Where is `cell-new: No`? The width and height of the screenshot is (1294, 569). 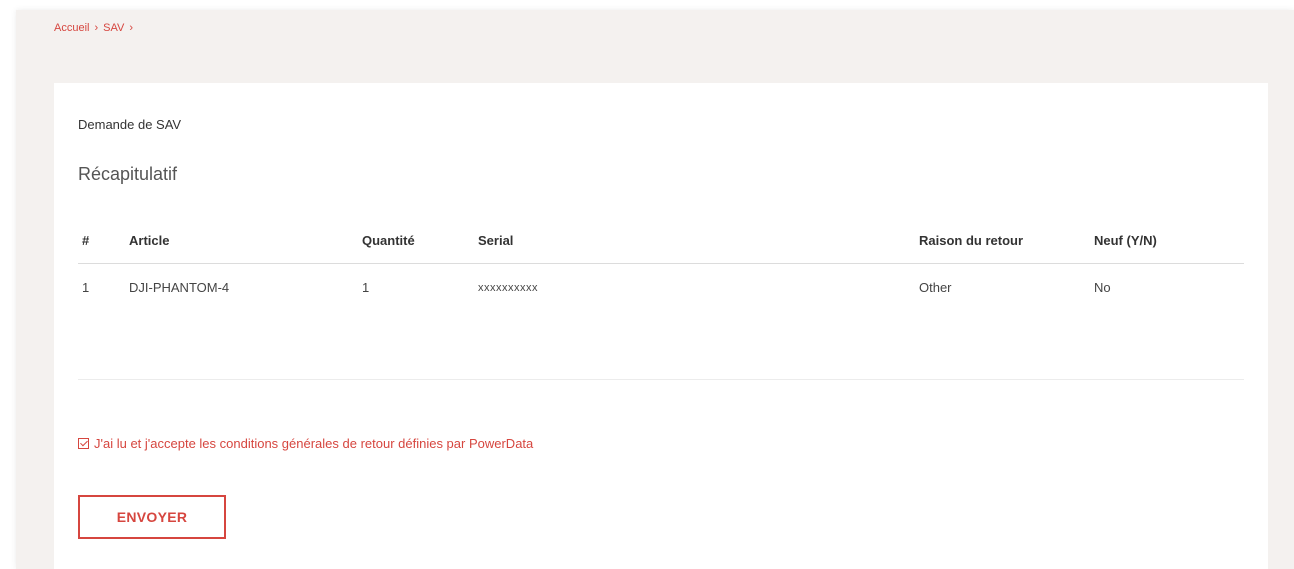 cell-new: No is located at coordinates (1102, 287).